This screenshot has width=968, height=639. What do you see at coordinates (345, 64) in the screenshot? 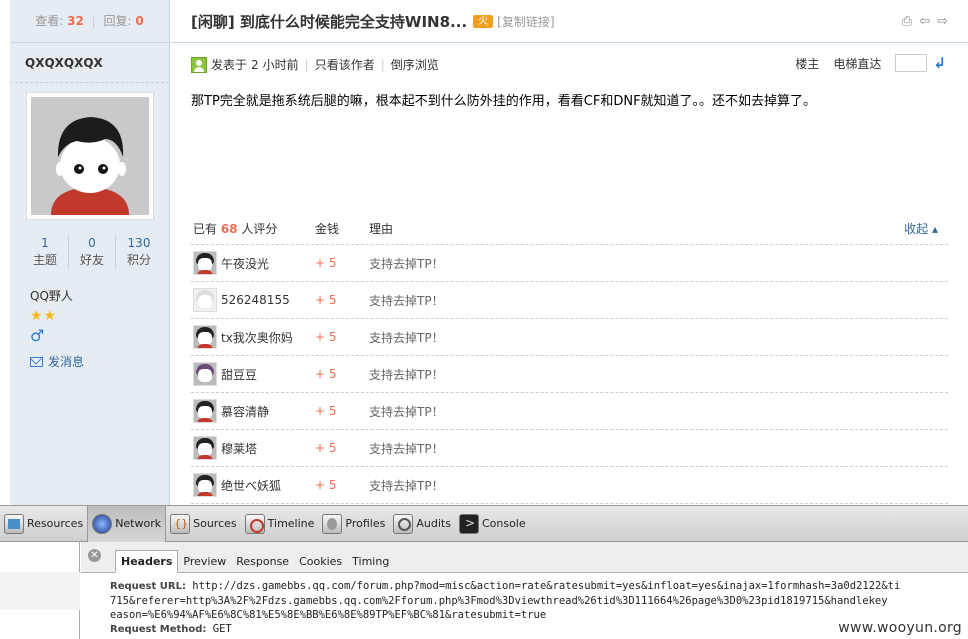
I see `only-author-link: 只看该作者` at bounding box center [345, 64].